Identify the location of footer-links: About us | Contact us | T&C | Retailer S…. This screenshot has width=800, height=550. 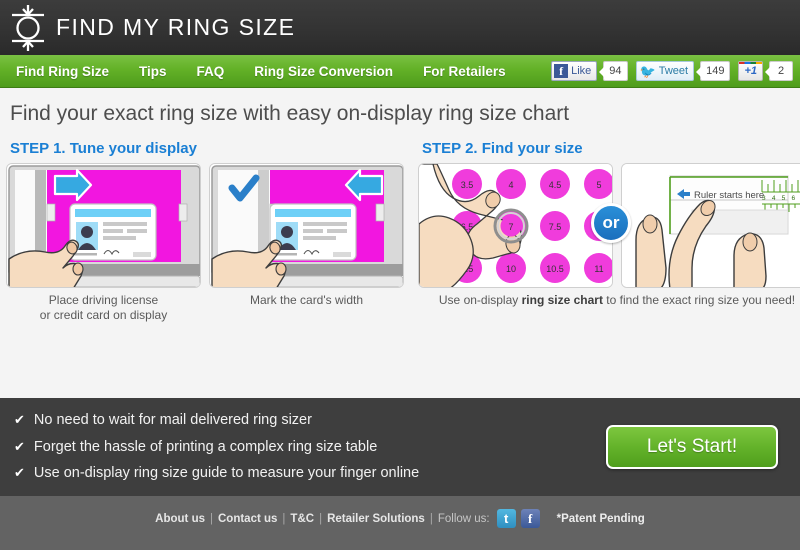
(400, 518).